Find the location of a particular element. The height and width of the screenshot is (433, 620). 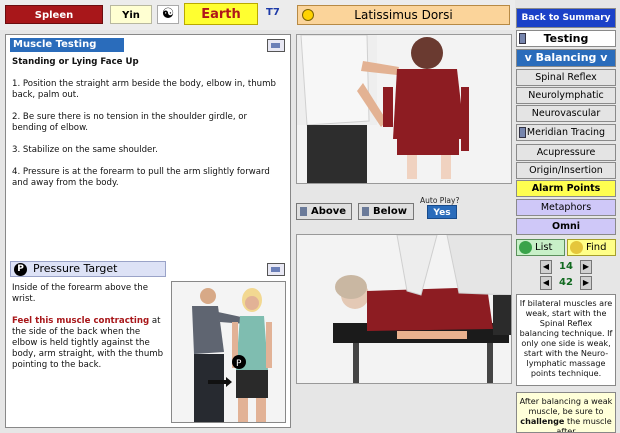

element-button: Earth is located at coordinates (221, 14).